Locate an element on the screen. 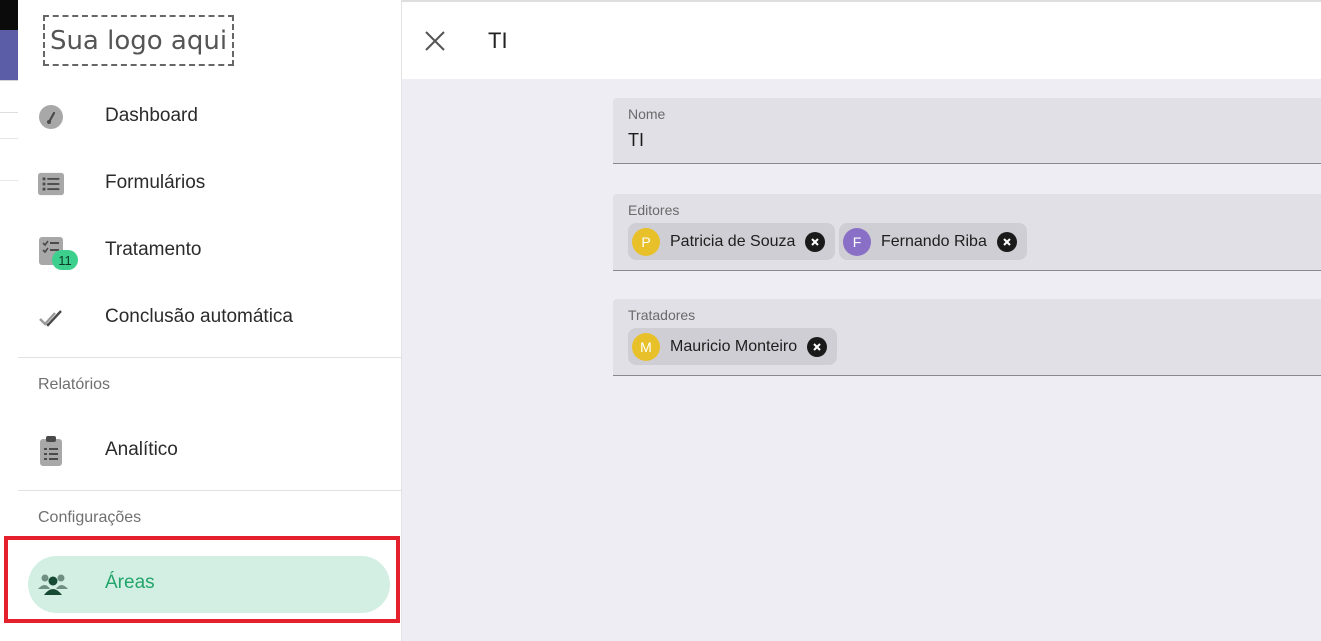 The image size is (1321, 641). editor-chip-fernando: F Fernando Riba is located at coordinates (933, 241).